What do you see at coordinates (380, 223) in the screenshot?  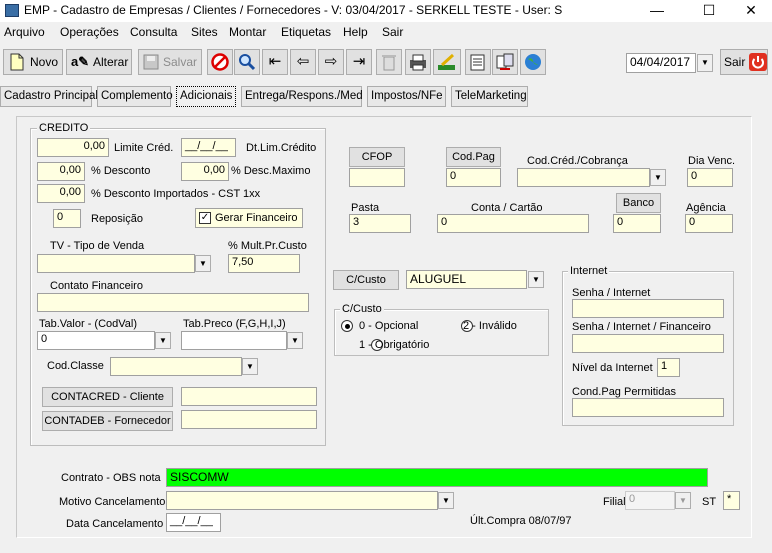 I see `pasta-input: 3` at bounding box center [380, 223].